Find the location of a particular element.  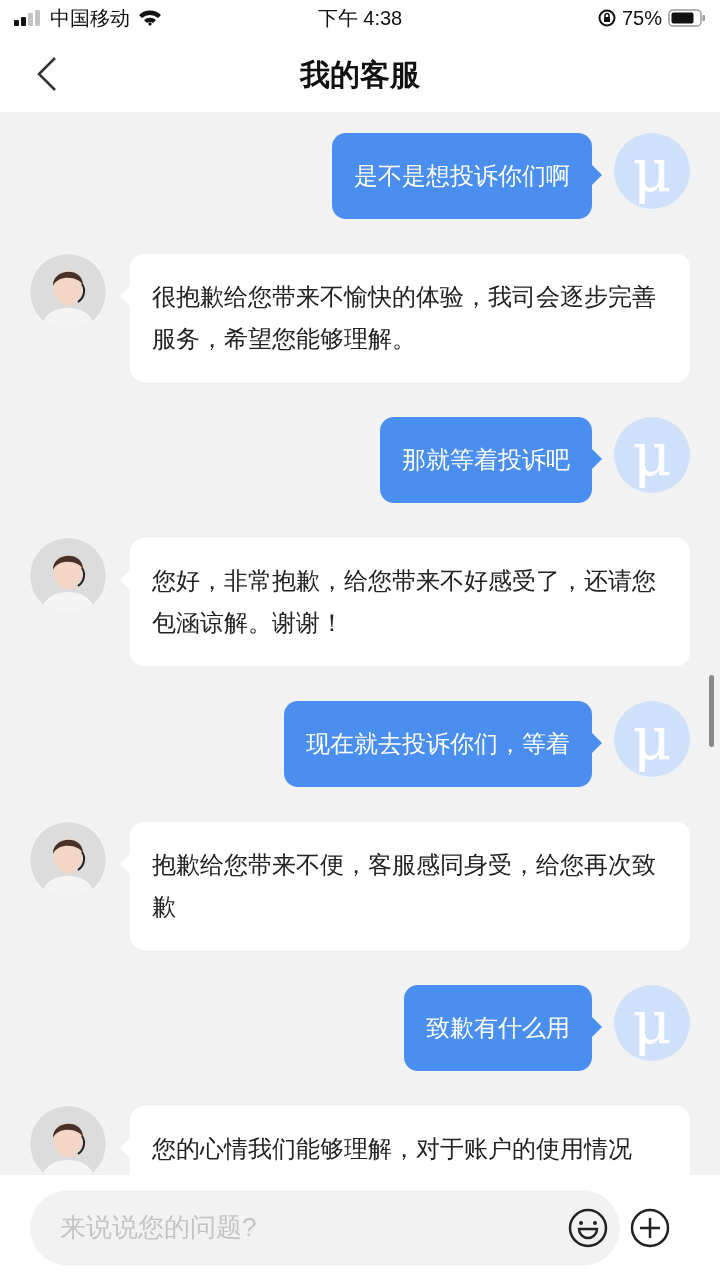

agent-message: 您的心情我们能够理解，对于账户的使用情况 is located at coordinates (410, 1140).